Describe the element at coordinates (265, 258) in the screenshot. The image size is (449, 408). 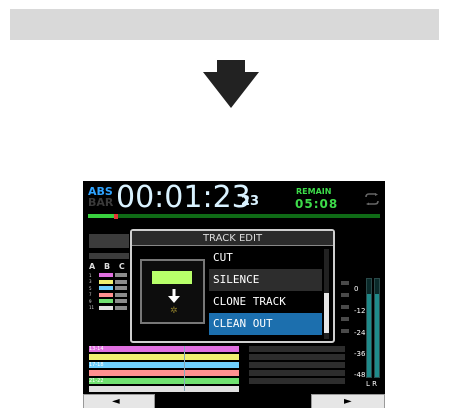
I see `menu-item-cut: CUT` at that location.